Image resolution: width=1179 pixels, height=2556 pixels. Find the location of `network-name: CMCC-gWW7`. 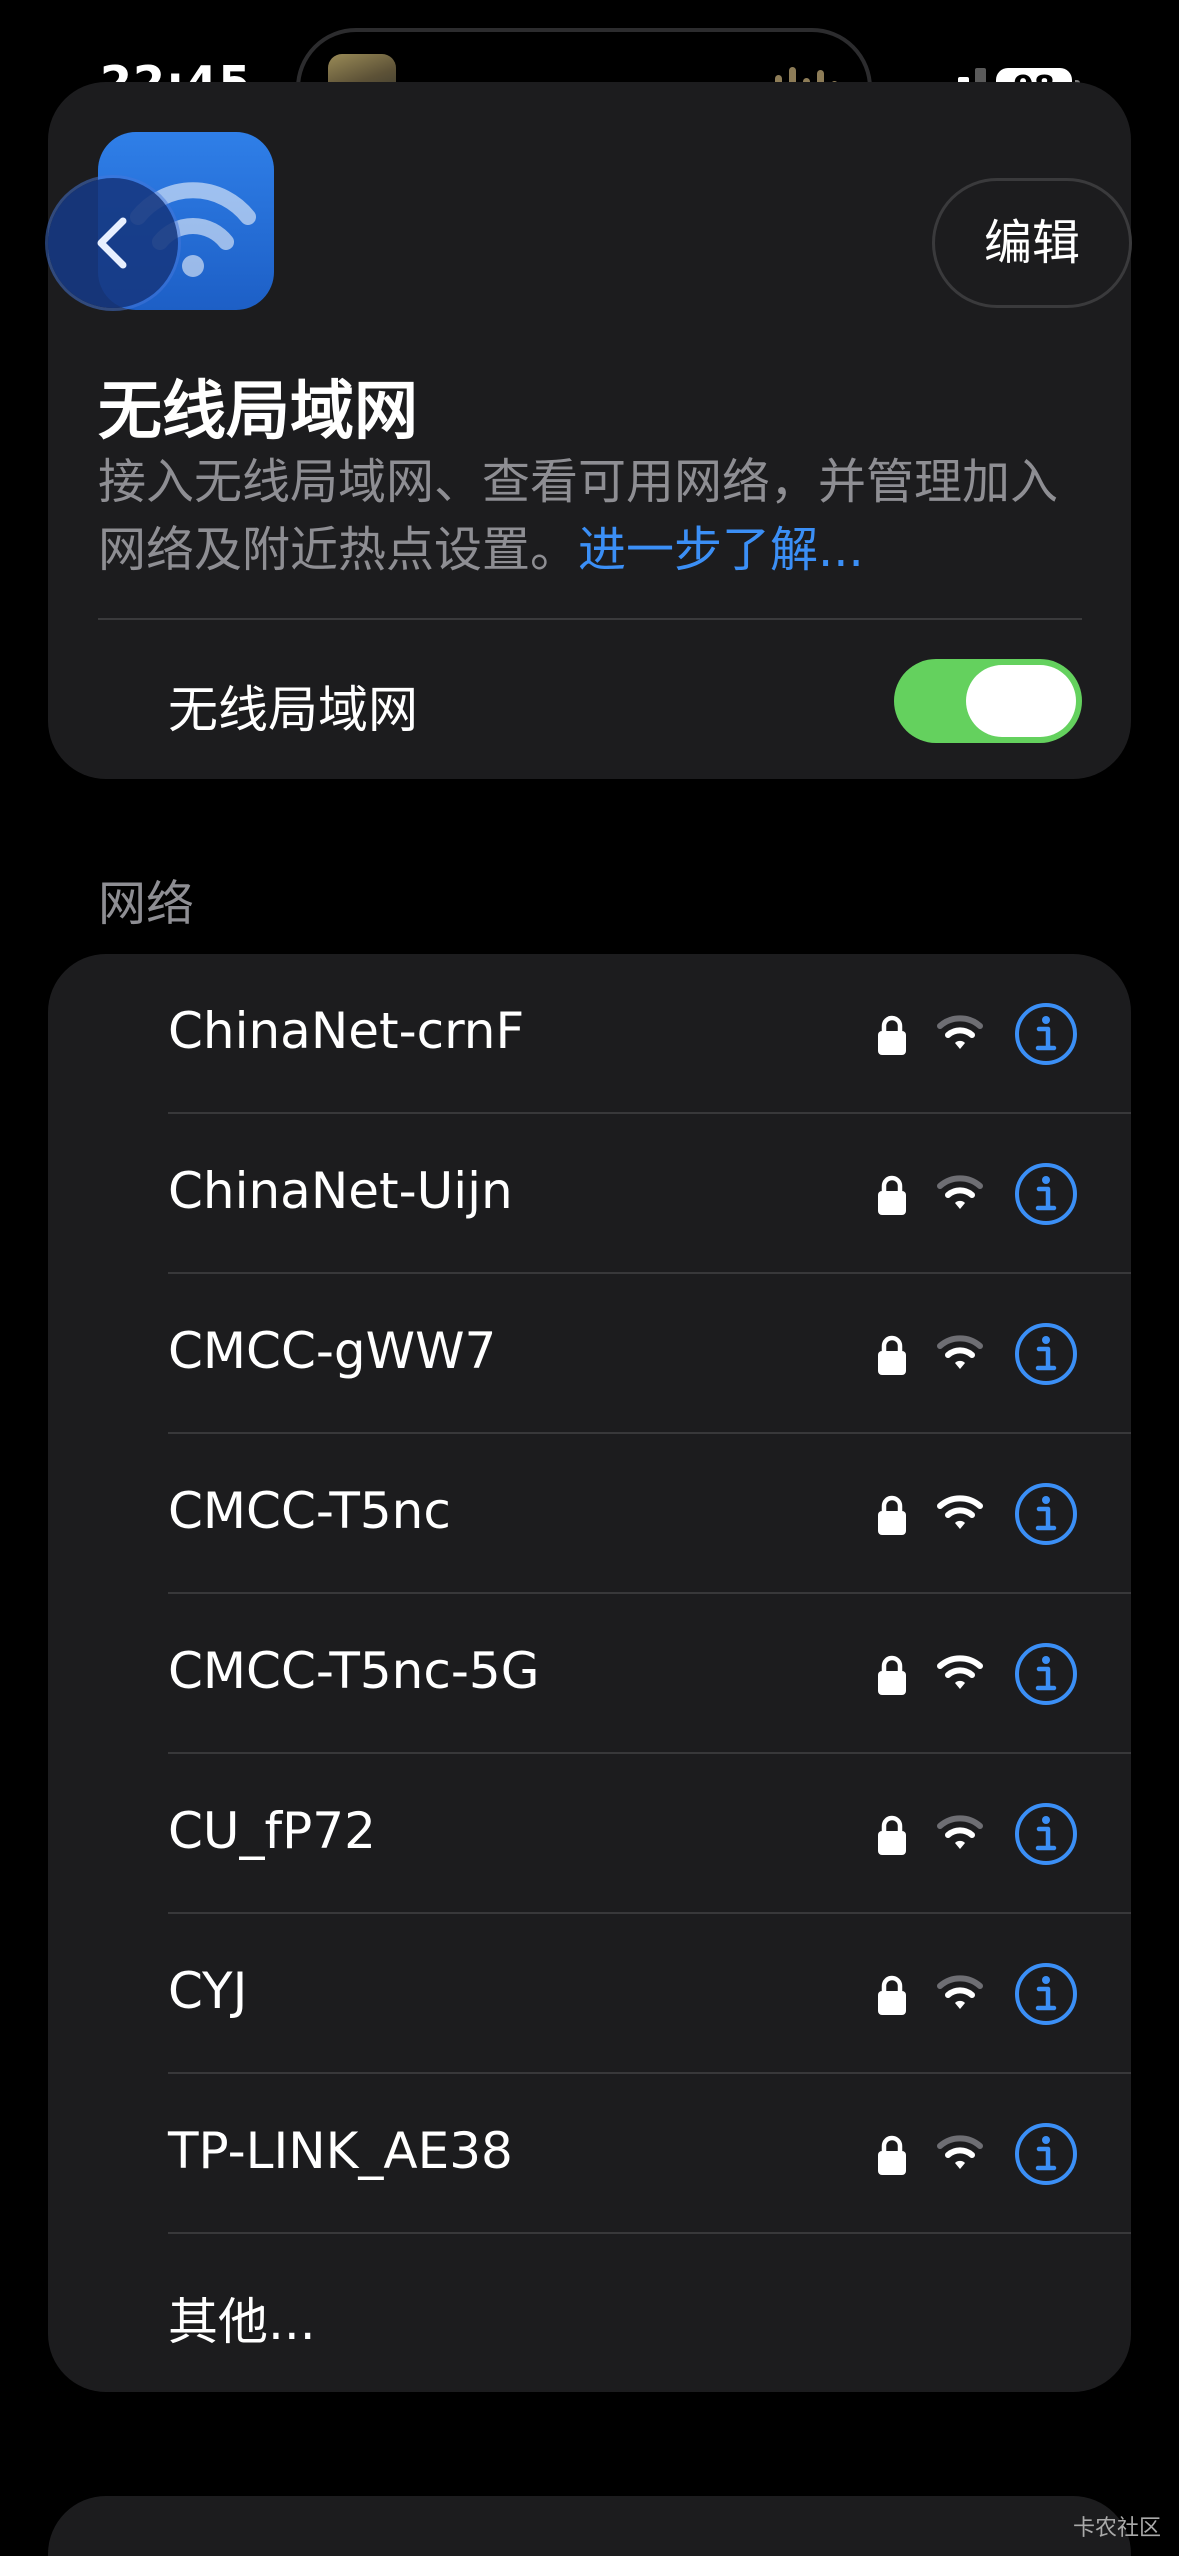

network-name: CMCC-gWW7 is located at coordinates (332, 1351).